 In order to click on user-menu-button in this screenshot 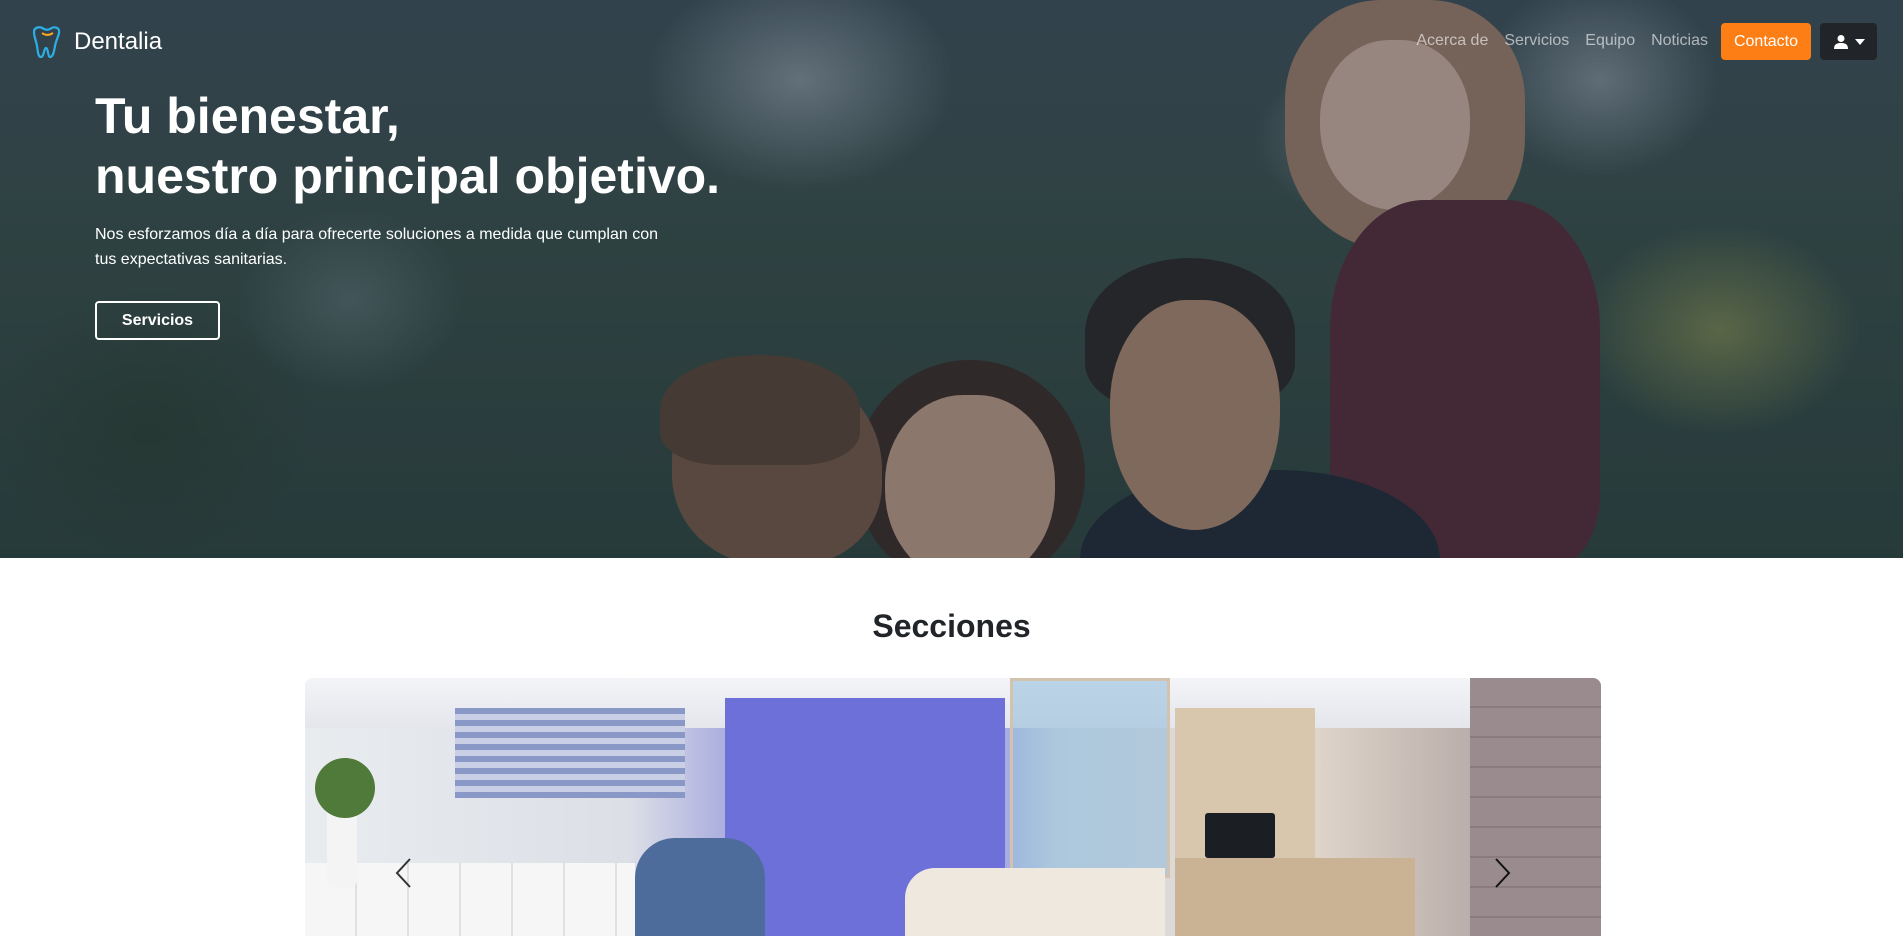, I will do `click(1848, 41)`.